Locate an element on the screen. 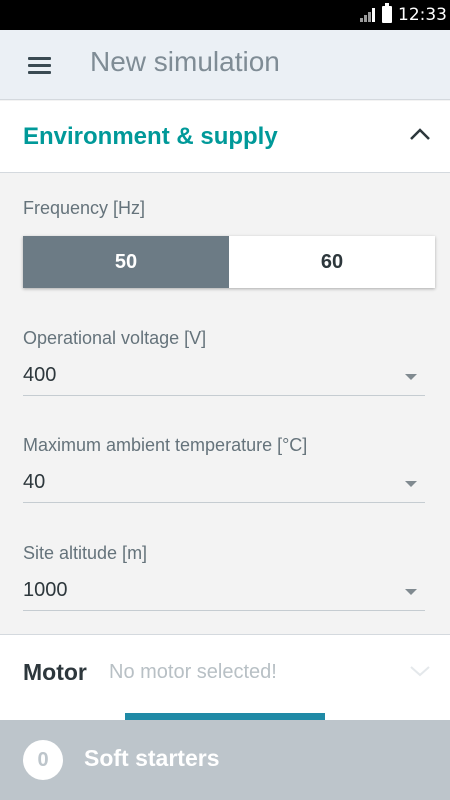  altitude-label: Site altitude [m] is located at coordinates (85, 553).